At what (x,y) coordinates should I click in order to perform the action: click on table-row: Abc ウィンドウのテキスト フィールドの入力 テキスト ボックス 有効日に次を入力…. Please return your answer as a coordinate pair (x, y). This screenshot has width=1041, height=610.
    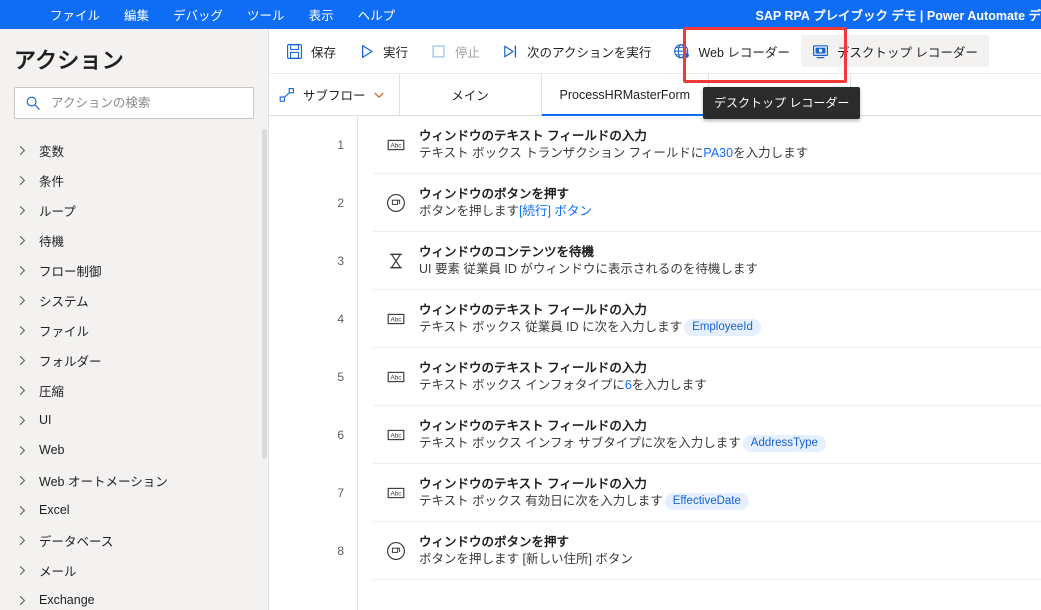
    Looking at the image, I should click on (707, 493).